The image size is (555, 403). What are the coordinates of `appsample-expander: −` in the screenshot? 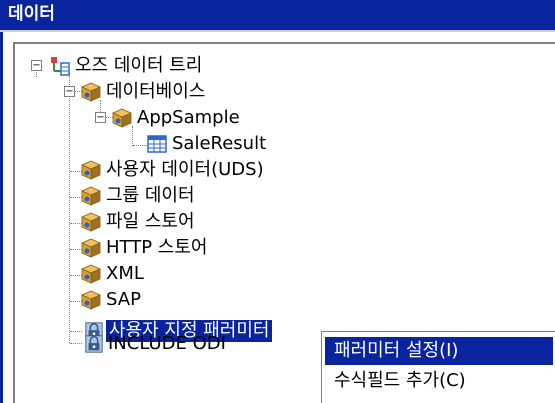 It's located at (100, 117).